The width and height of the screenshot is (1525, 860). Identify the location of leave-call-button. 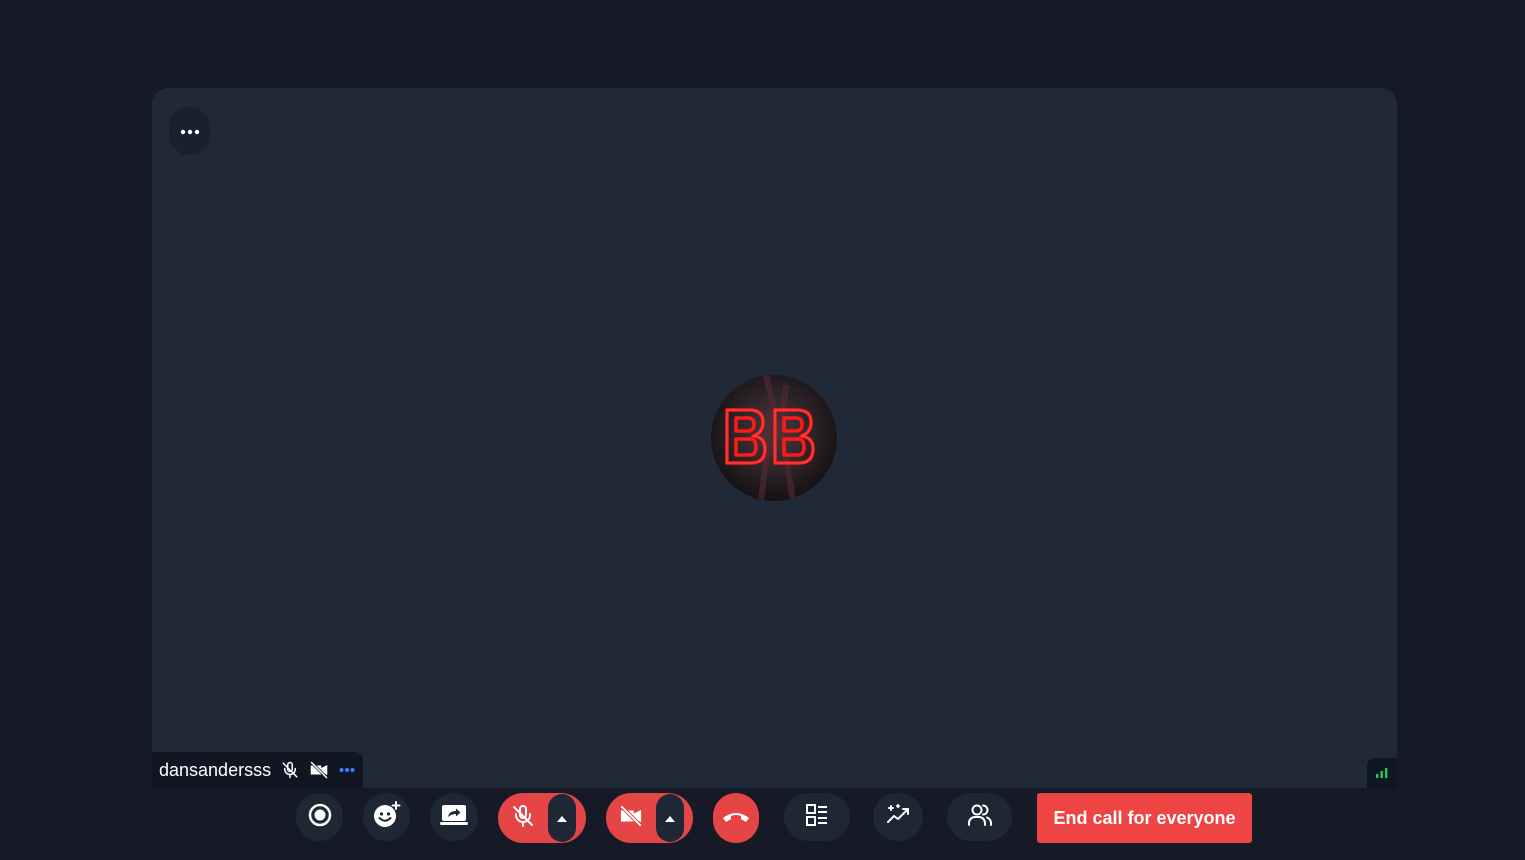
(736, 818).